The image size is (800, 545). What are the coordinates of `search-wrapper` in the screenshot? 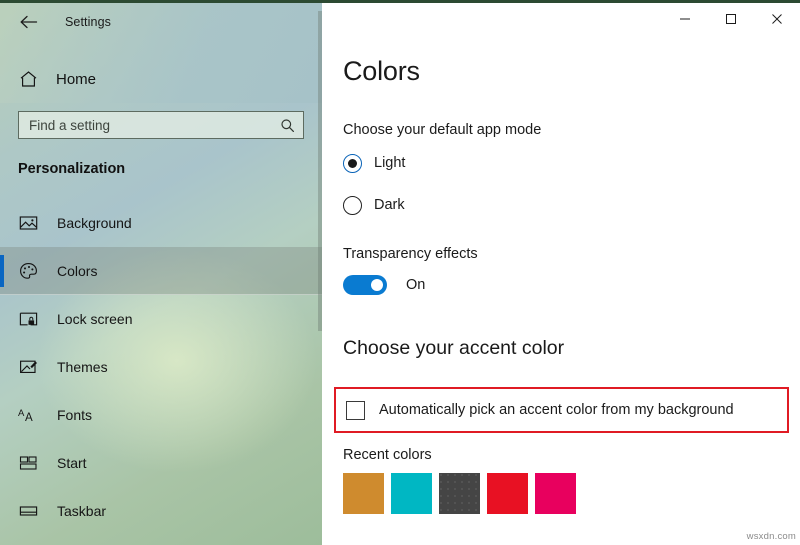 It's located at (161, 125).